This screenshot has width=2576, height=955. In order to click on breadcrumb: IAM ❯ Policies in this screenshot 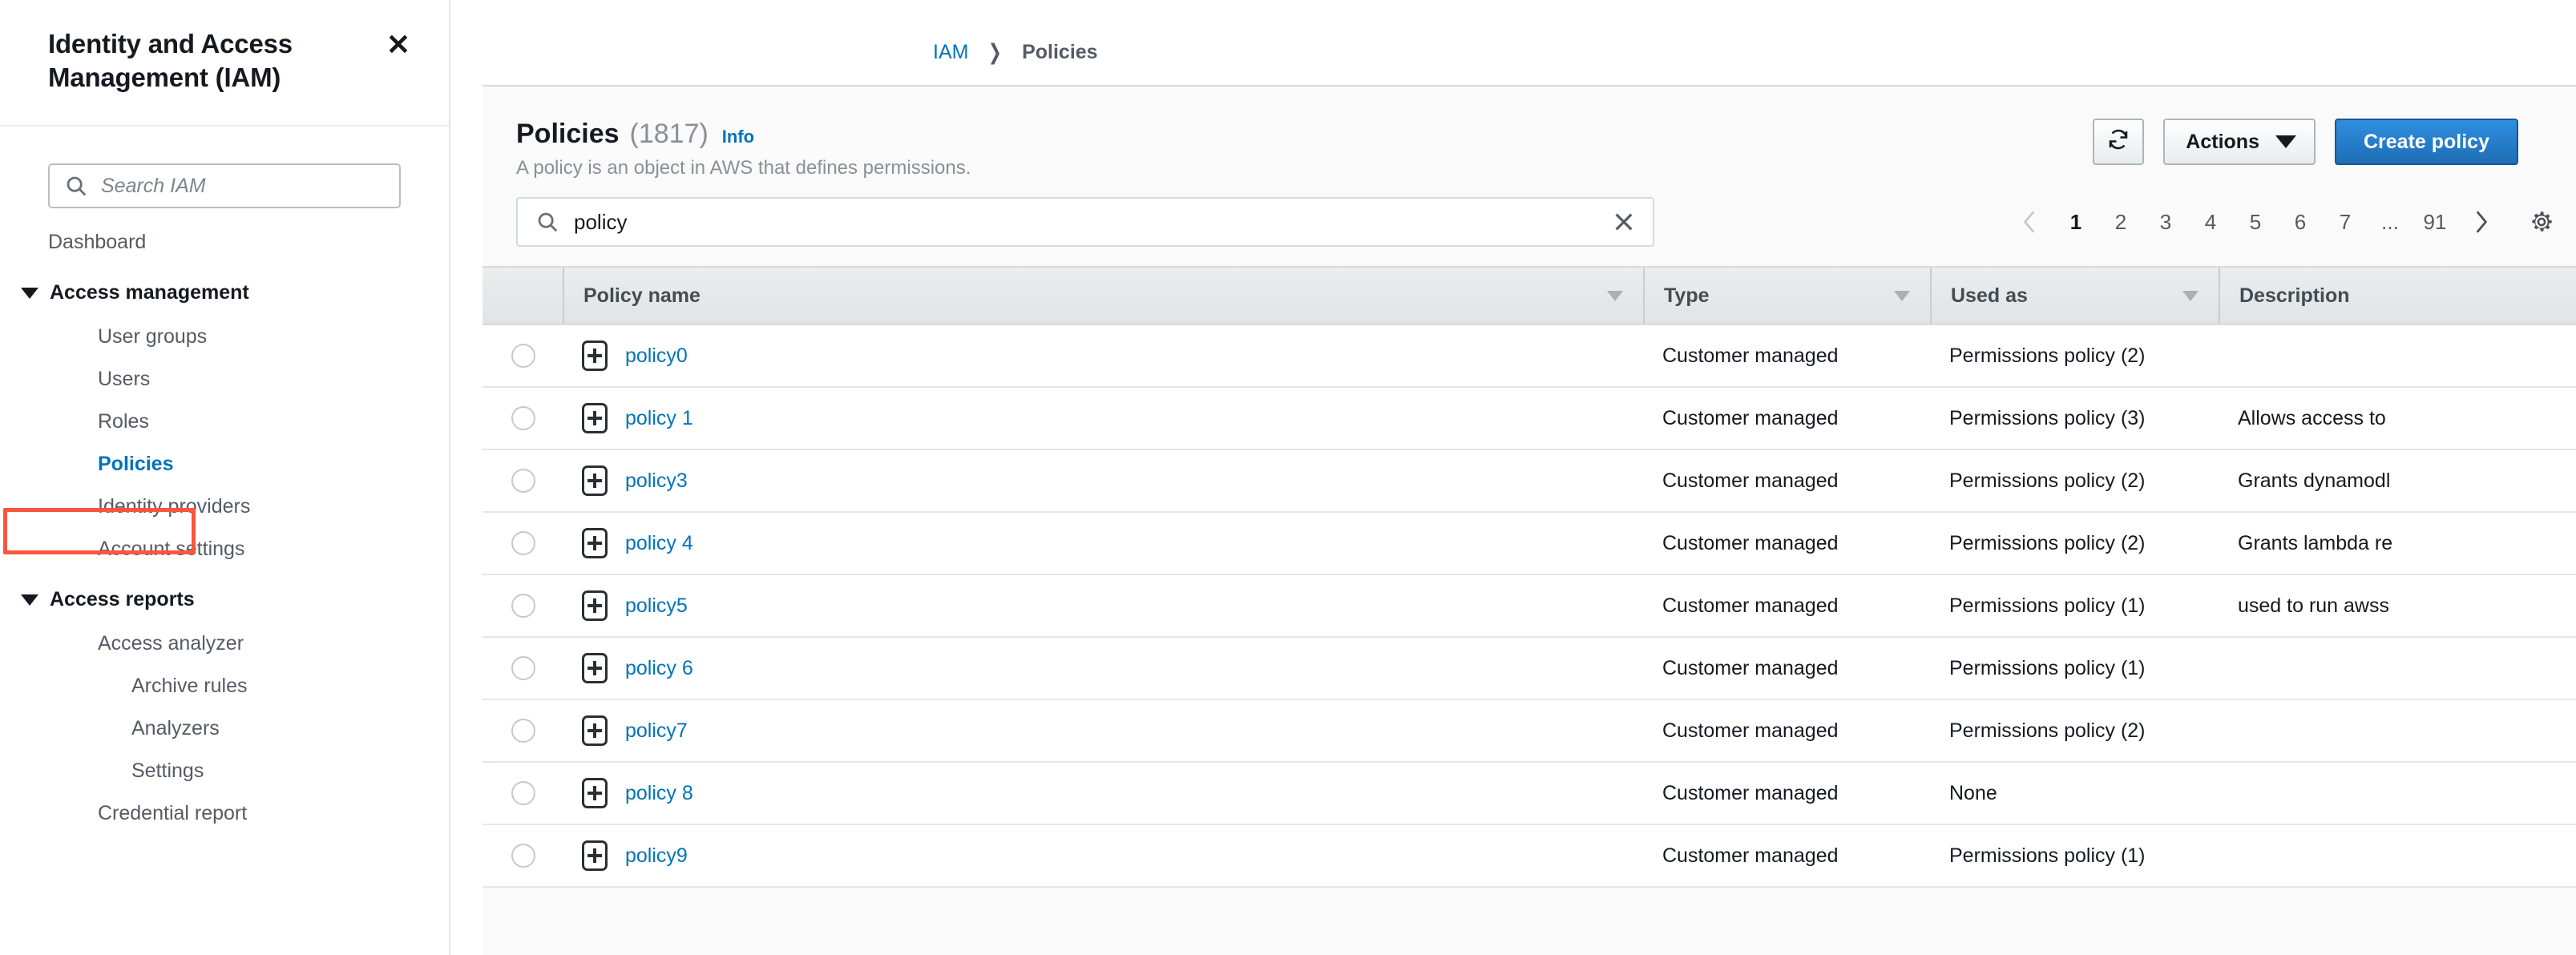, I will do `click(774, 32)`.